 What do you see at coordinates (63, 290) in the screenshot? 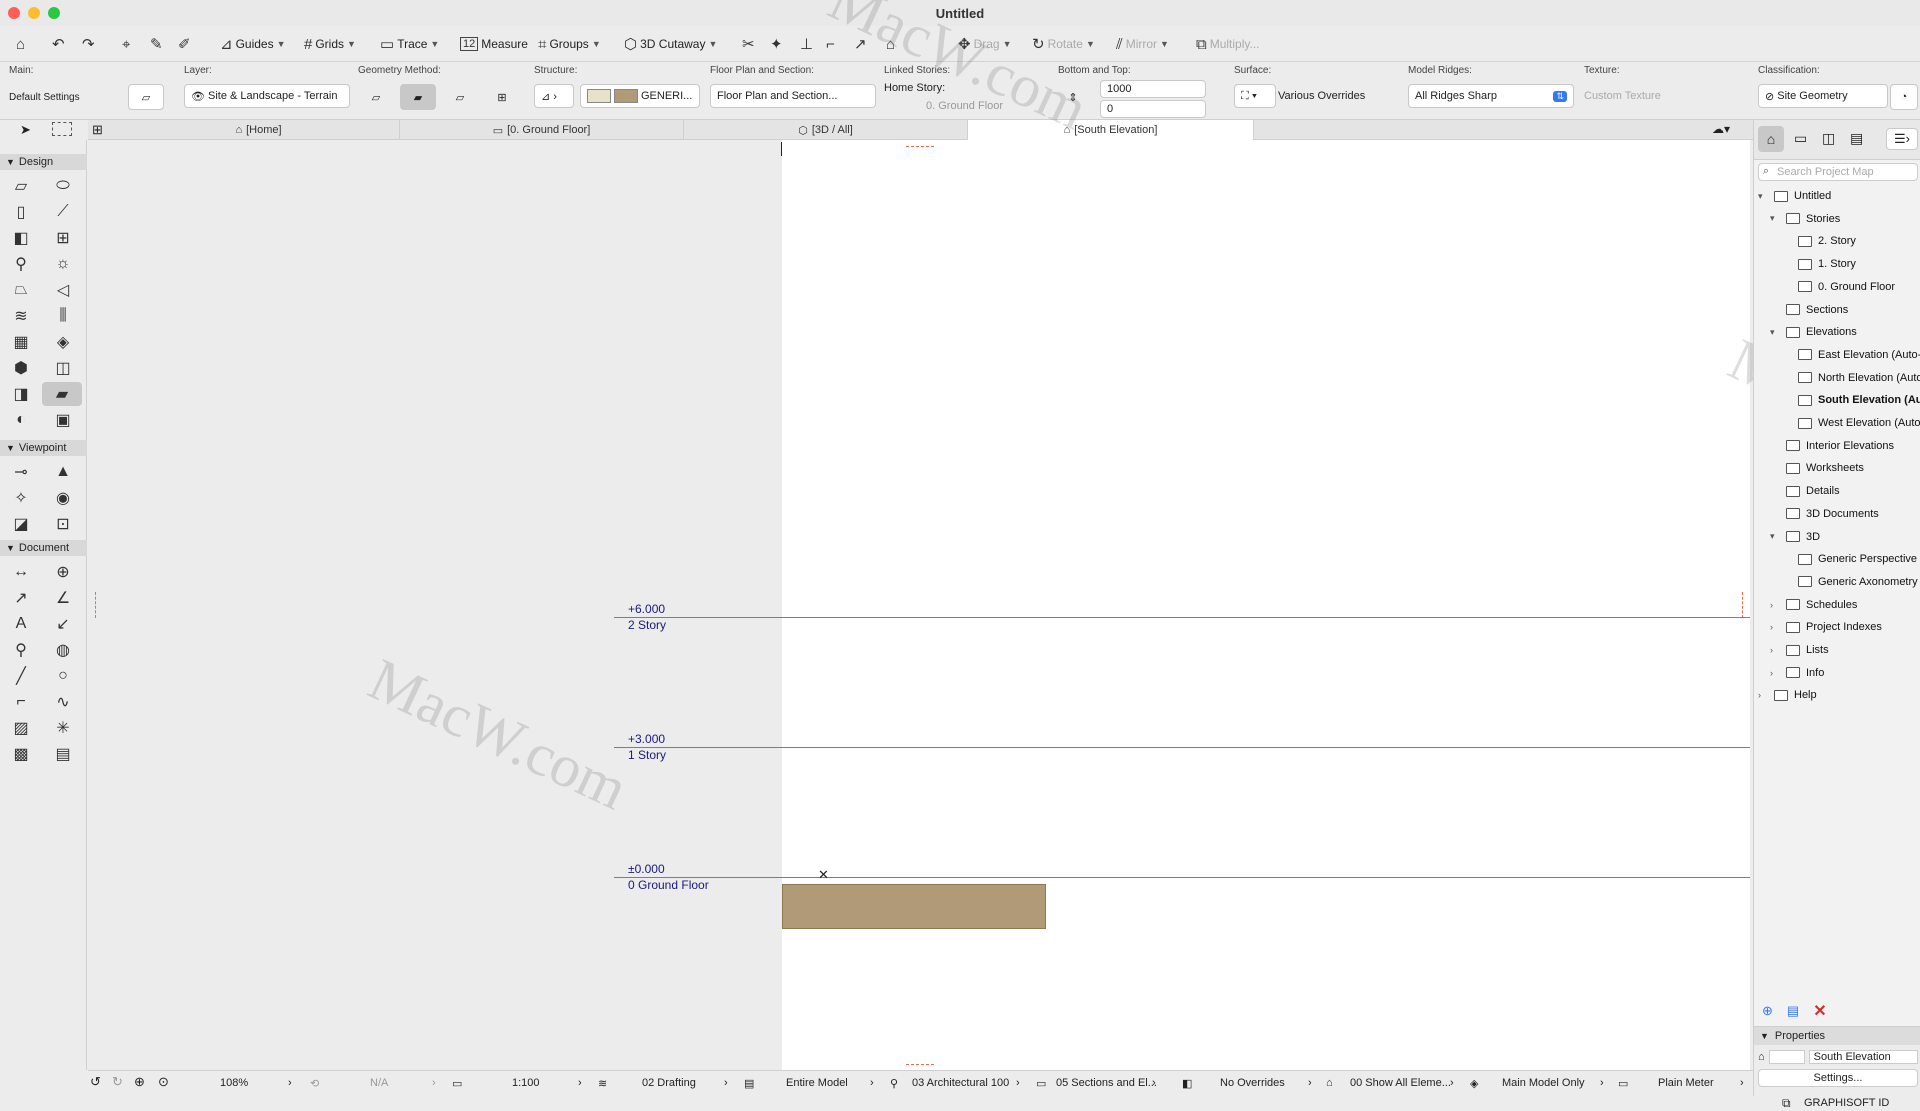
I see `shell-tool-icon: ◁` at bounding box center [63, 290].